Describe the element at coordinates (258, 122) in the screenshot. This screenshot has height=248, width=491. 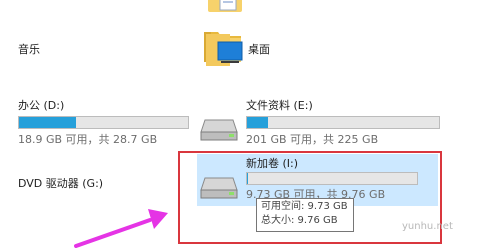
I see `drive-e-bar-fill` at that location.